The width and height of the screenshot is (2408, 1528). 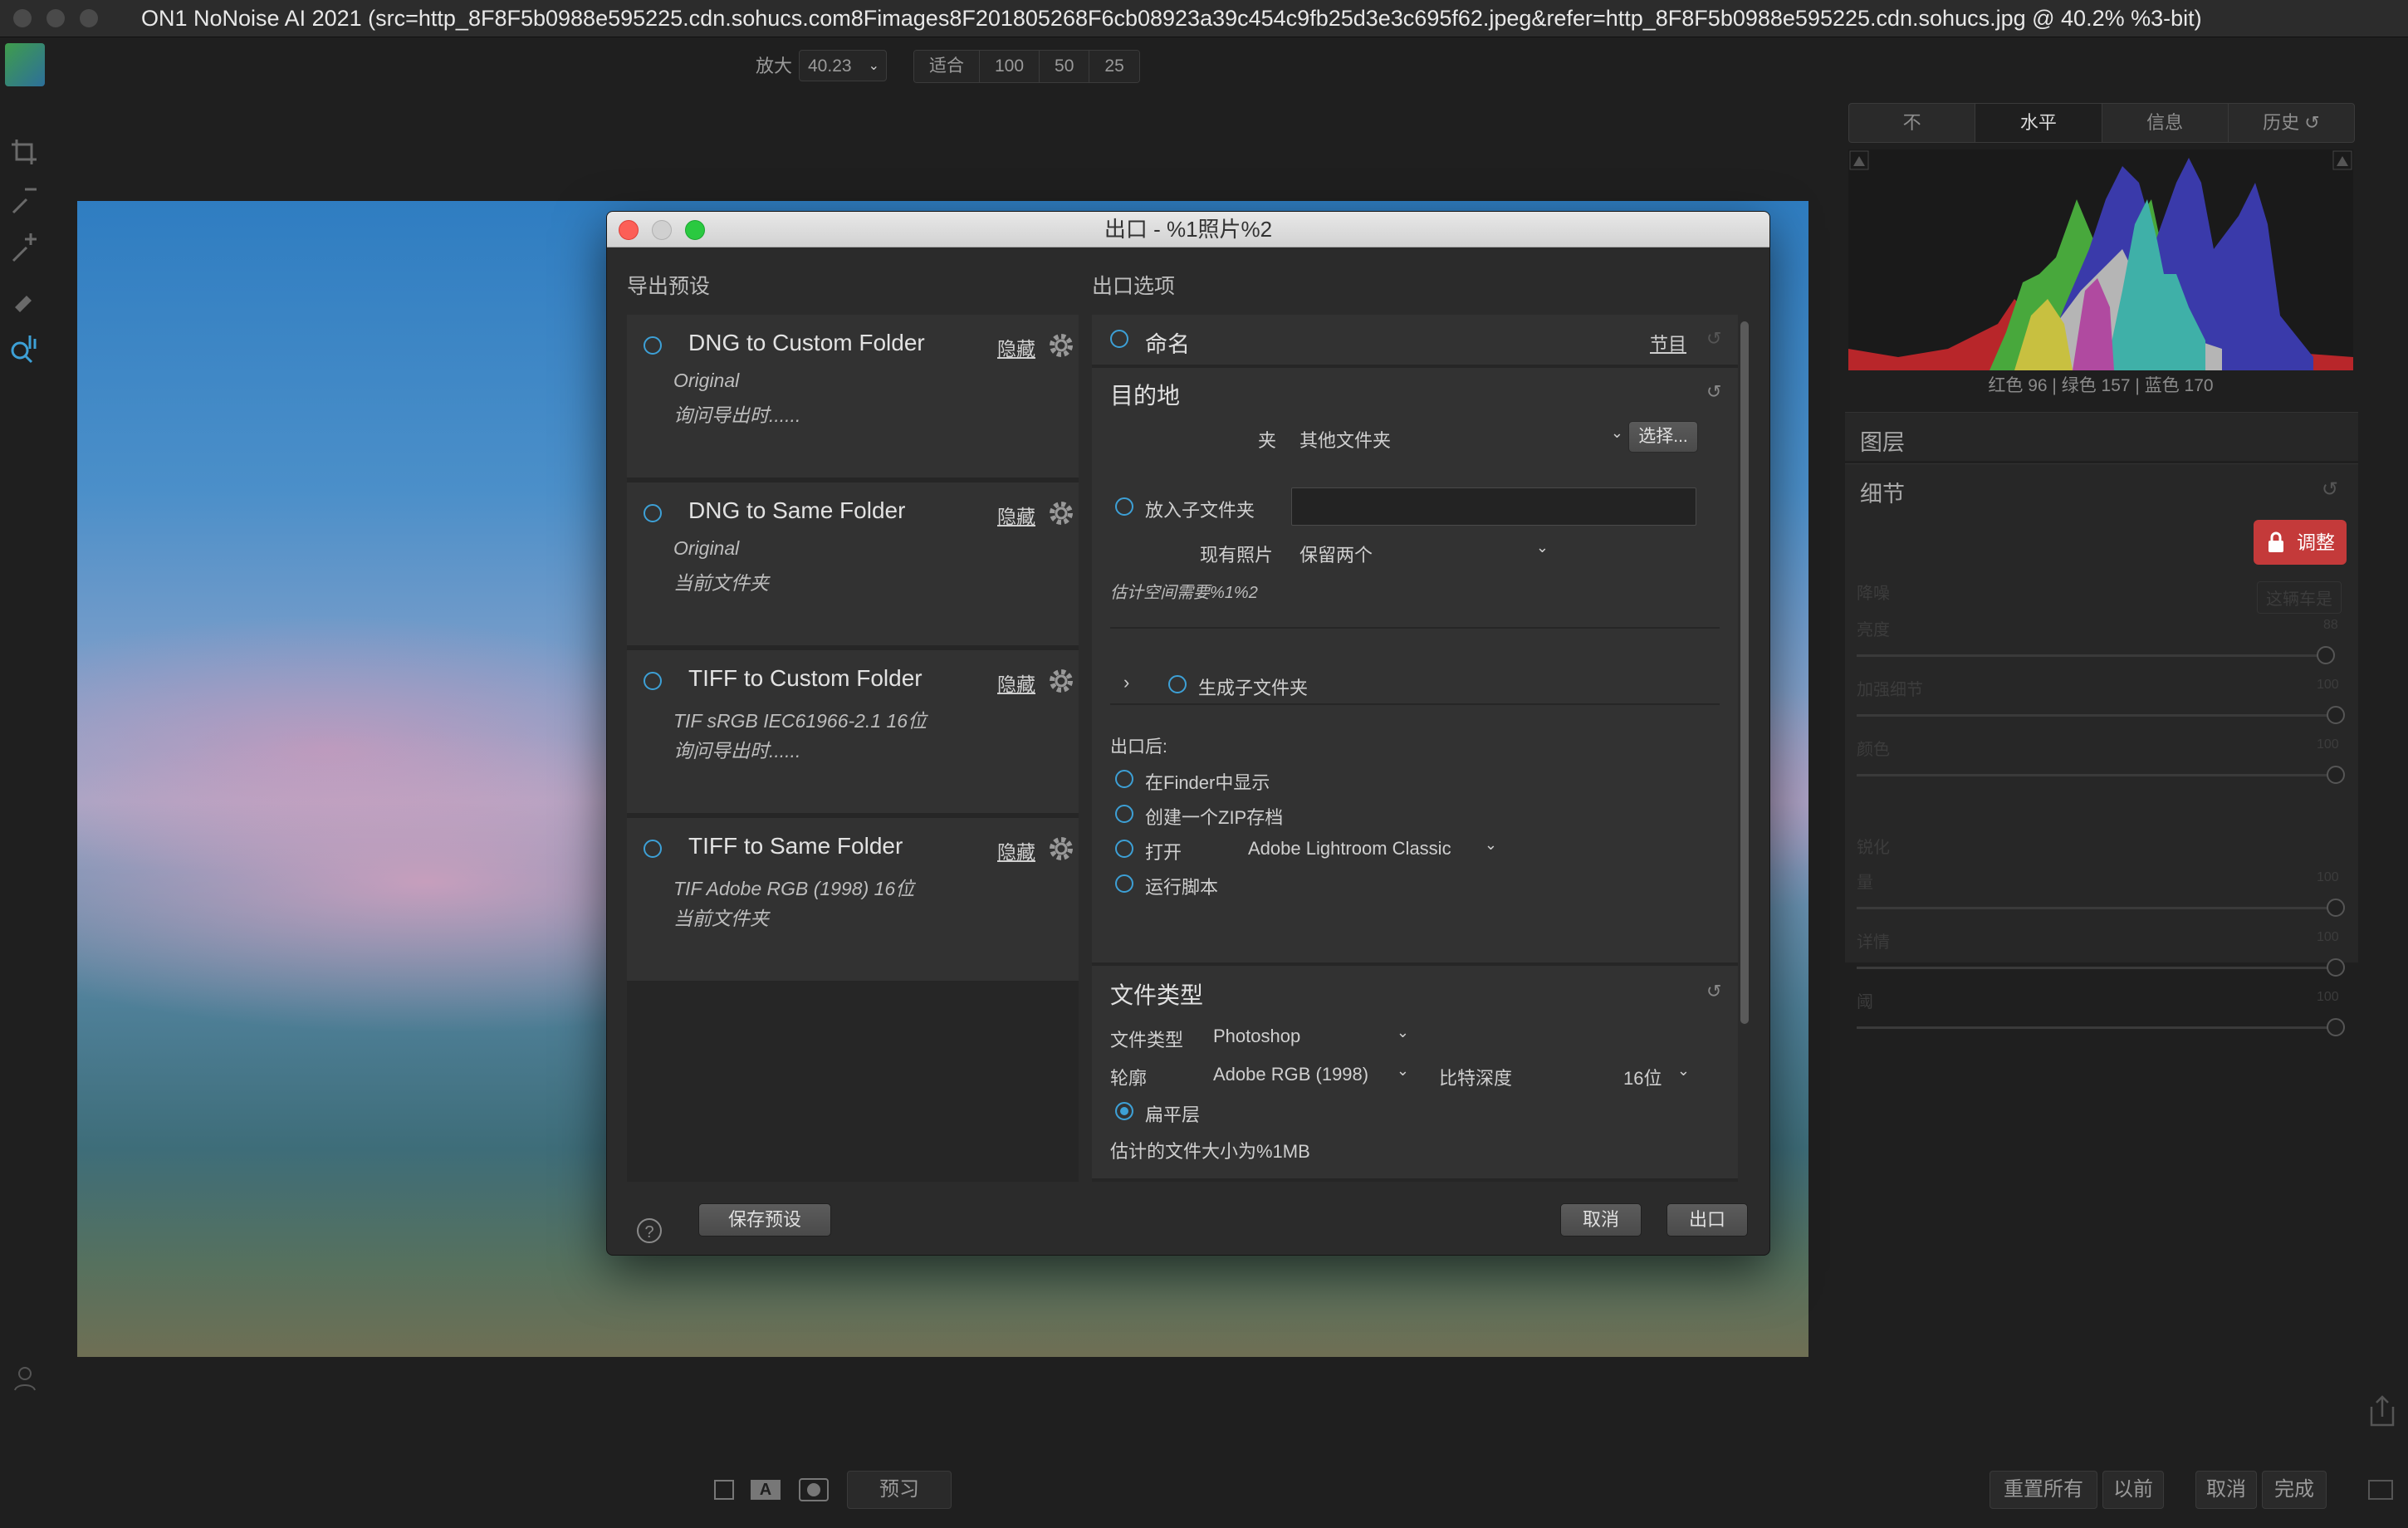 What do you see at coordinates (55, 18) in the screenshot?
I see `window-minimize-button` at bounding box center [55, 18].